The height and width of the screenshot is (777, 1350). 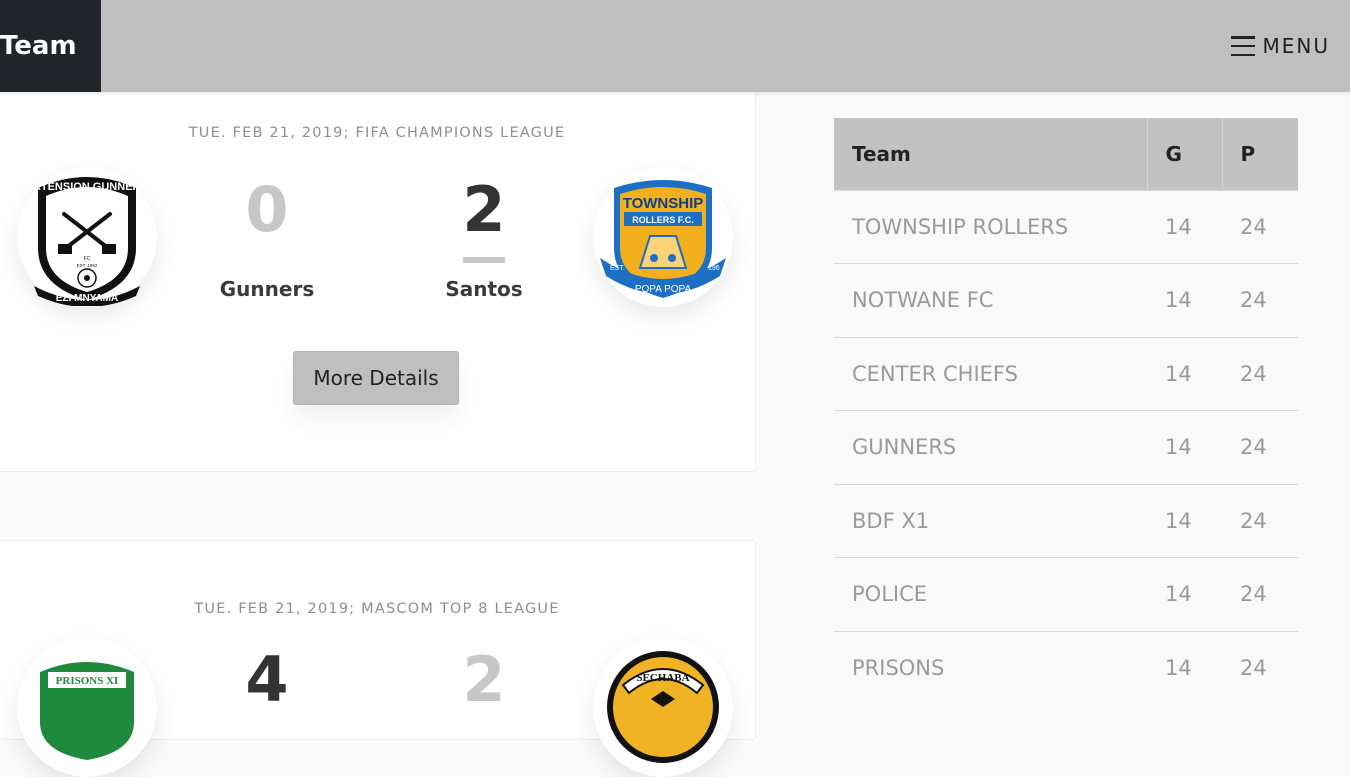 I want to click on standings-header-row: Team G P, so click(x=1066, y=154).